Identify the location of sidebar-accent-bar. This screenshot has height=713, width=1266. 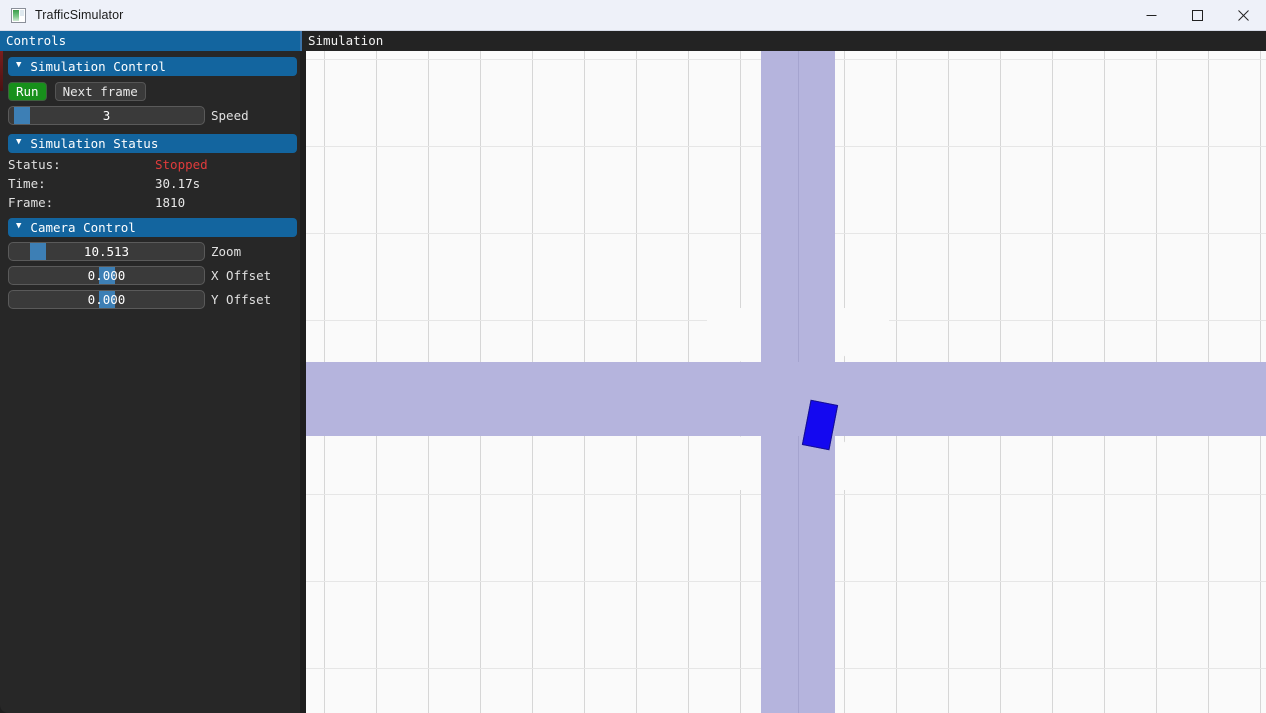
(1, 71).